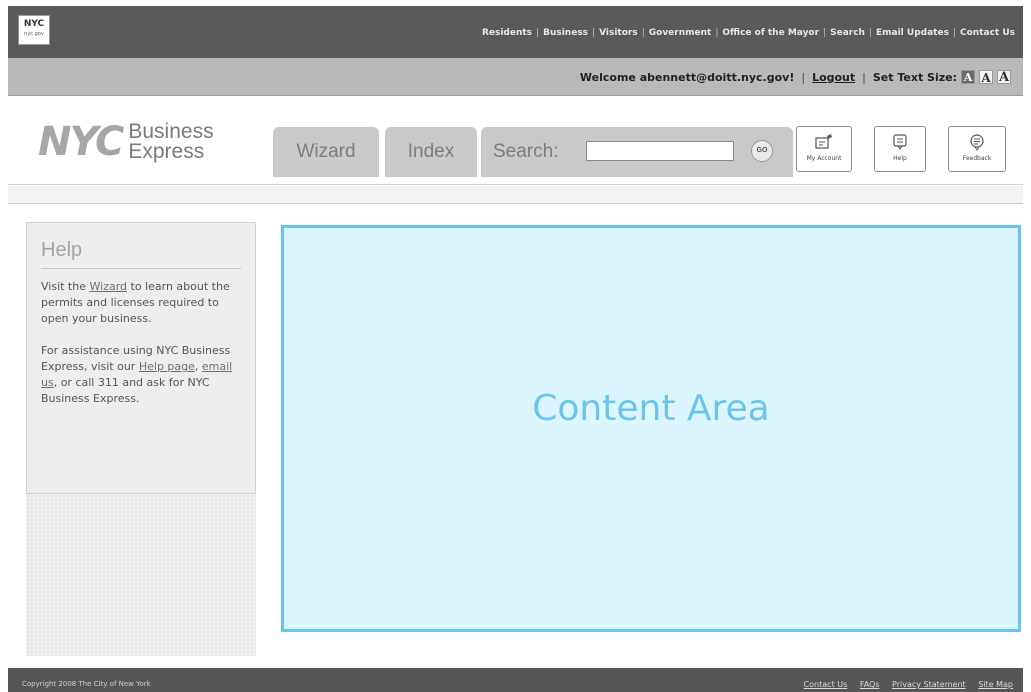  I want to click on help-page-link: Help page, so click(167, 366).